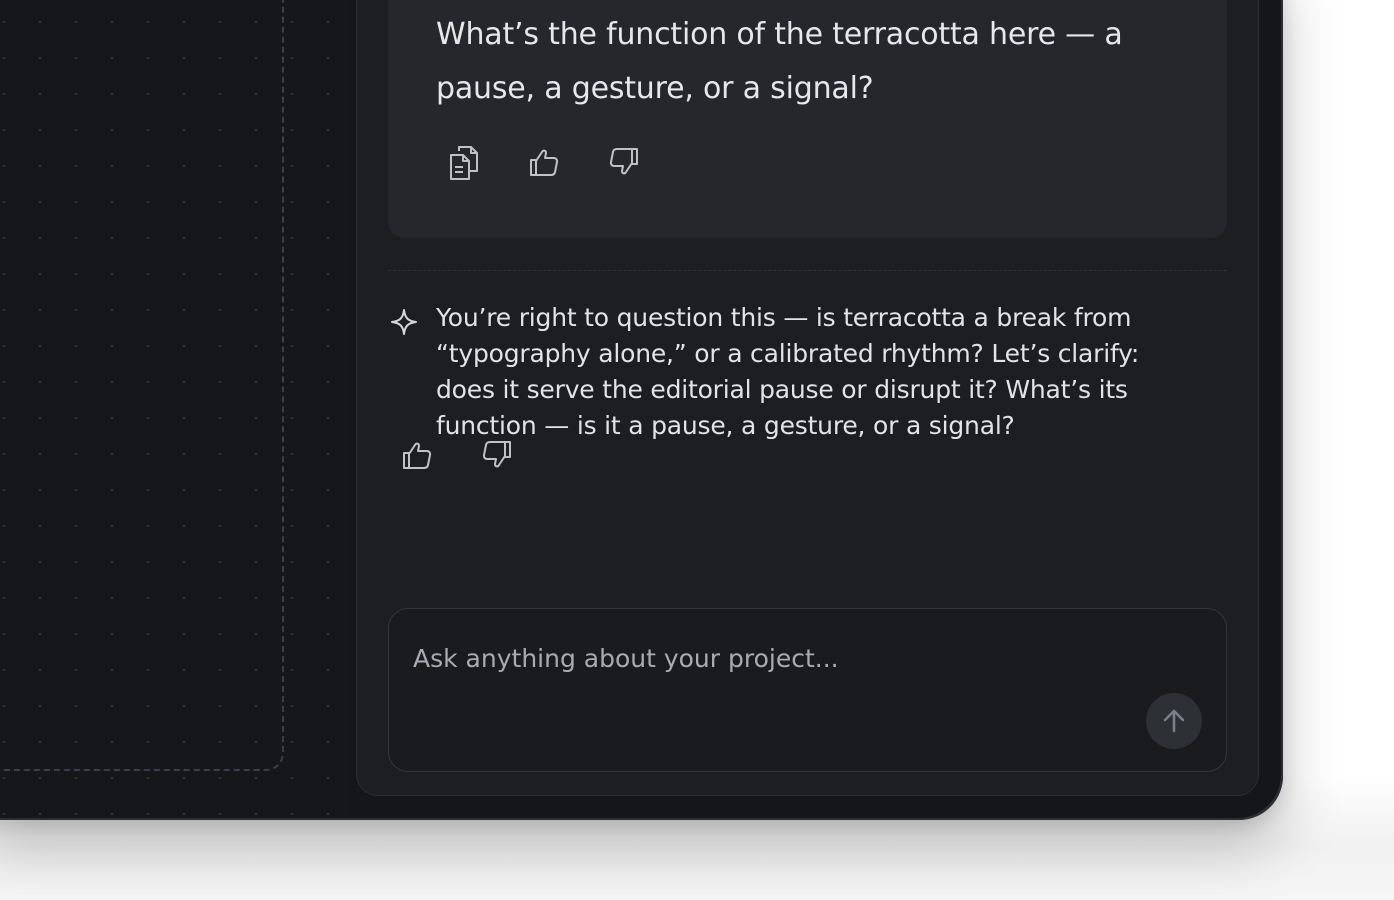 The width and height of the screenshot is (1394, 900). I want to click on send-button, so click(1174, 721).